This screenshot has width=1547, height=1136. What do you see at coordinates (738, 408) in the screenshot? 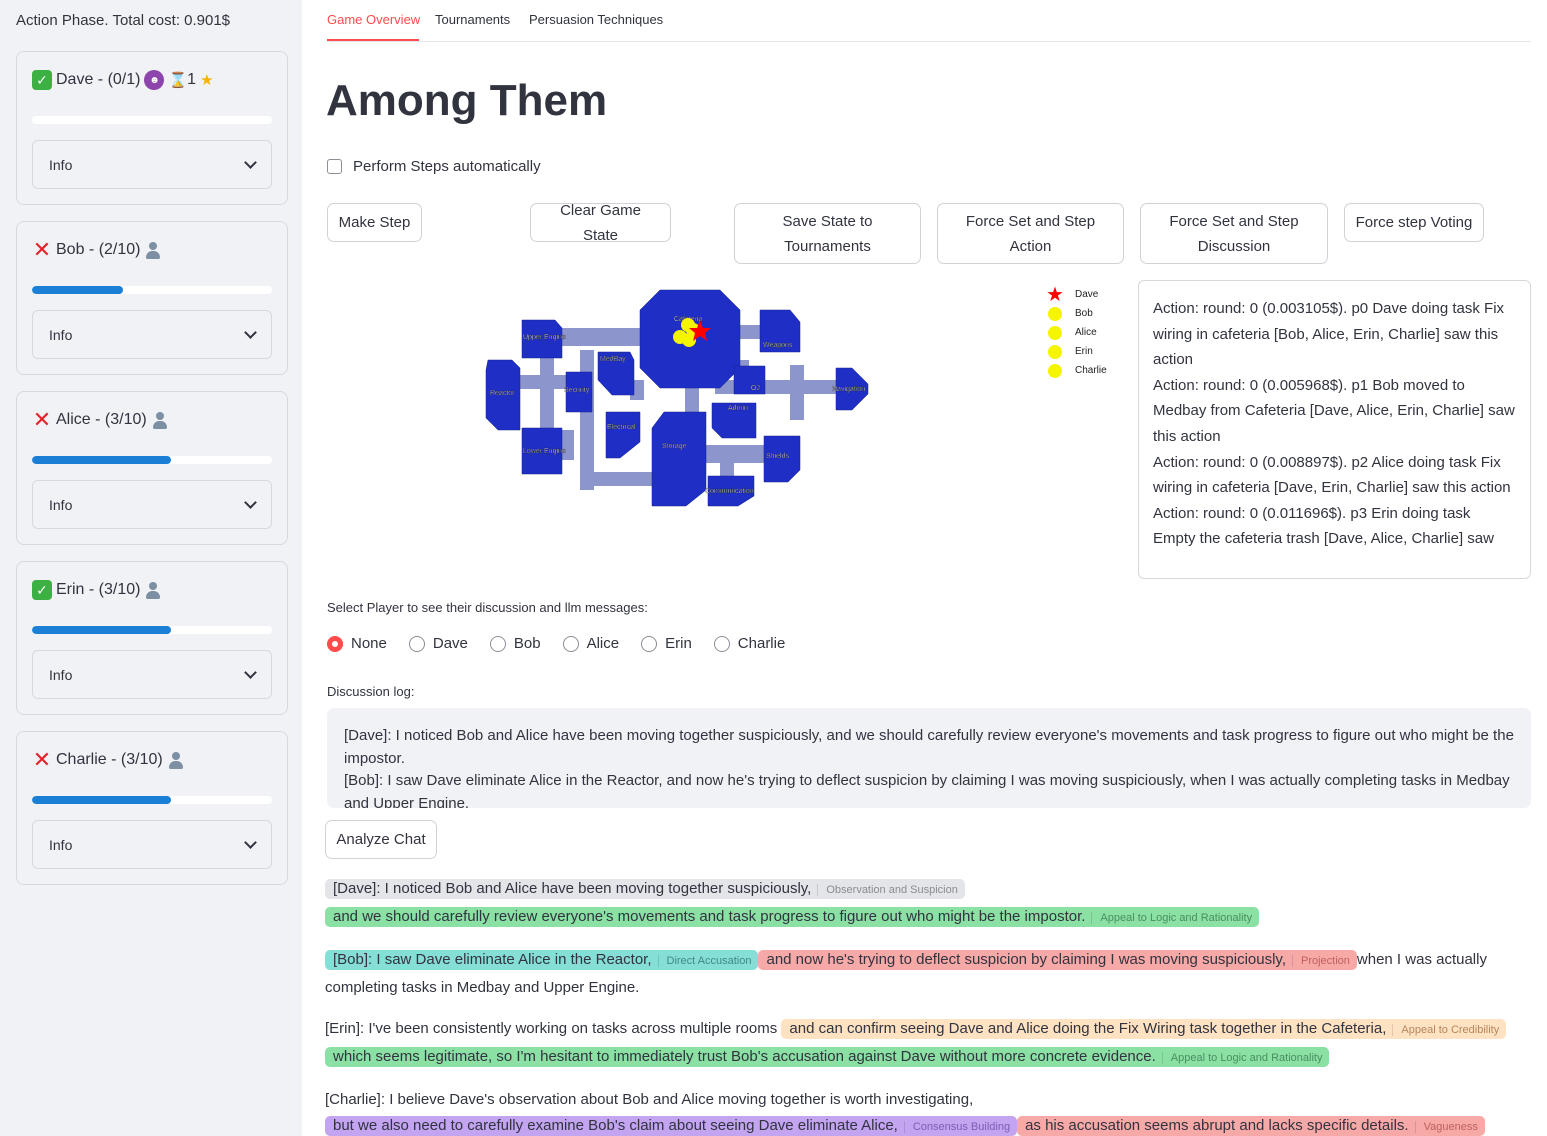
I see `map-label-admin: Admin` at bounding box center [738, 408].